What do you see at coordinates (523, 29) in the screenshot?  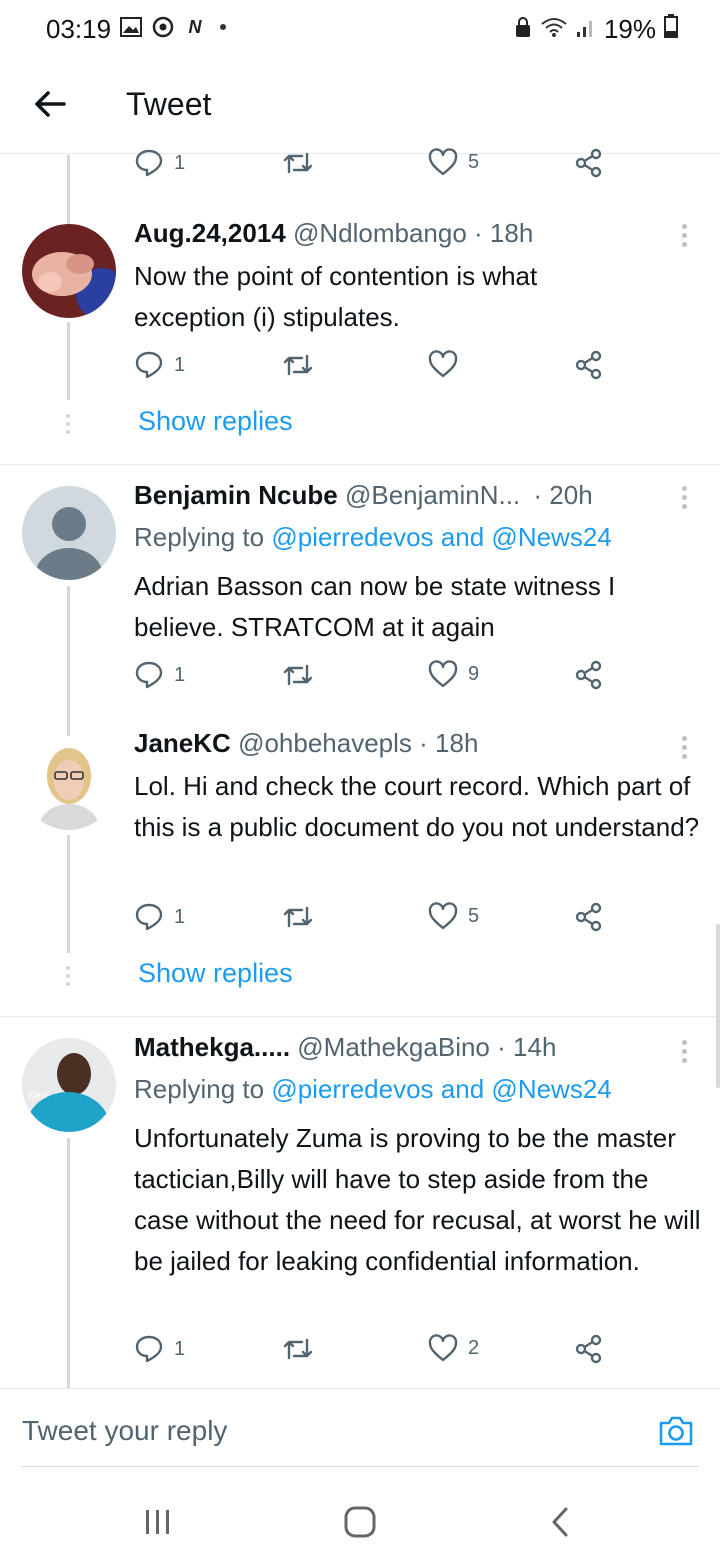 I see `lock-icon` at bounding box center [523, 29].